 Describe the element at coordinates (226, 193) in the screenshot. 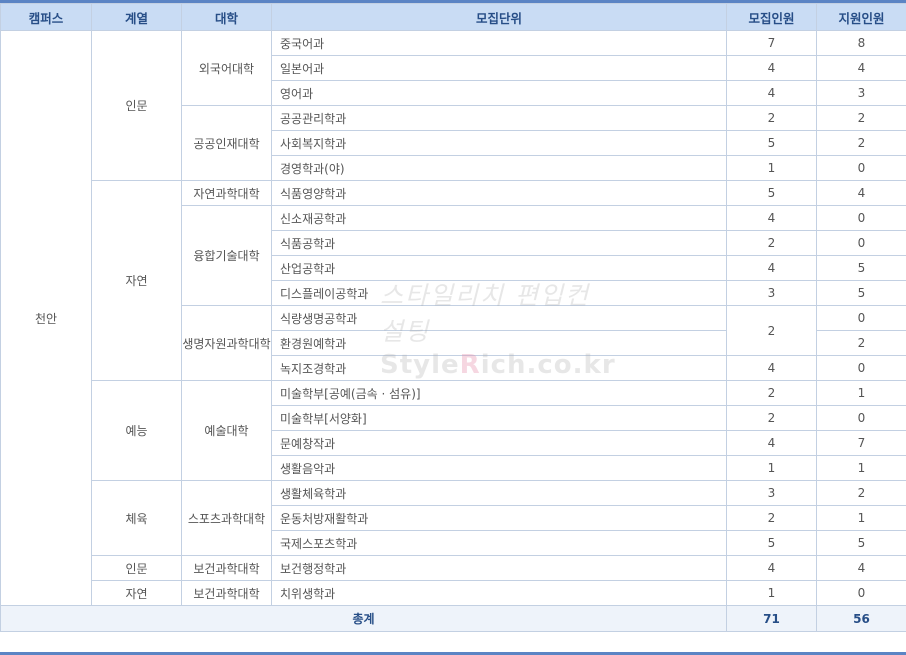

I see `college-cell: 자연과학대학` at that location.